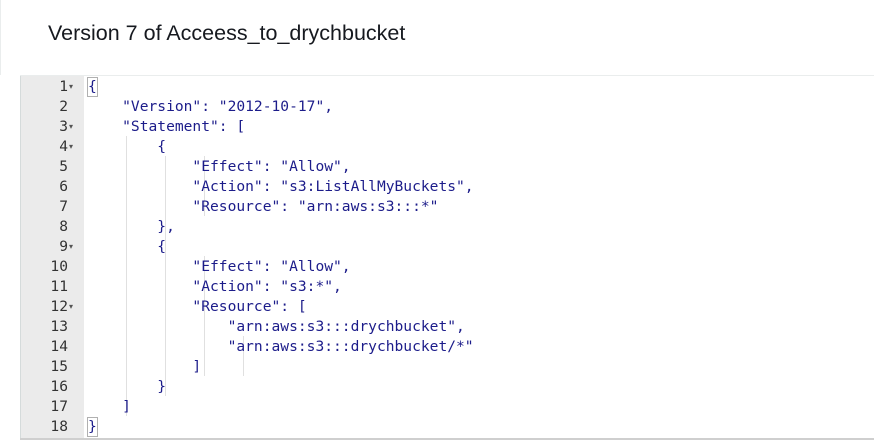 The height and width of the screenshot is (447, 874). Describe the element at coordinates (63, 186) in the screenshot. I see `line-number: 6` at that location.